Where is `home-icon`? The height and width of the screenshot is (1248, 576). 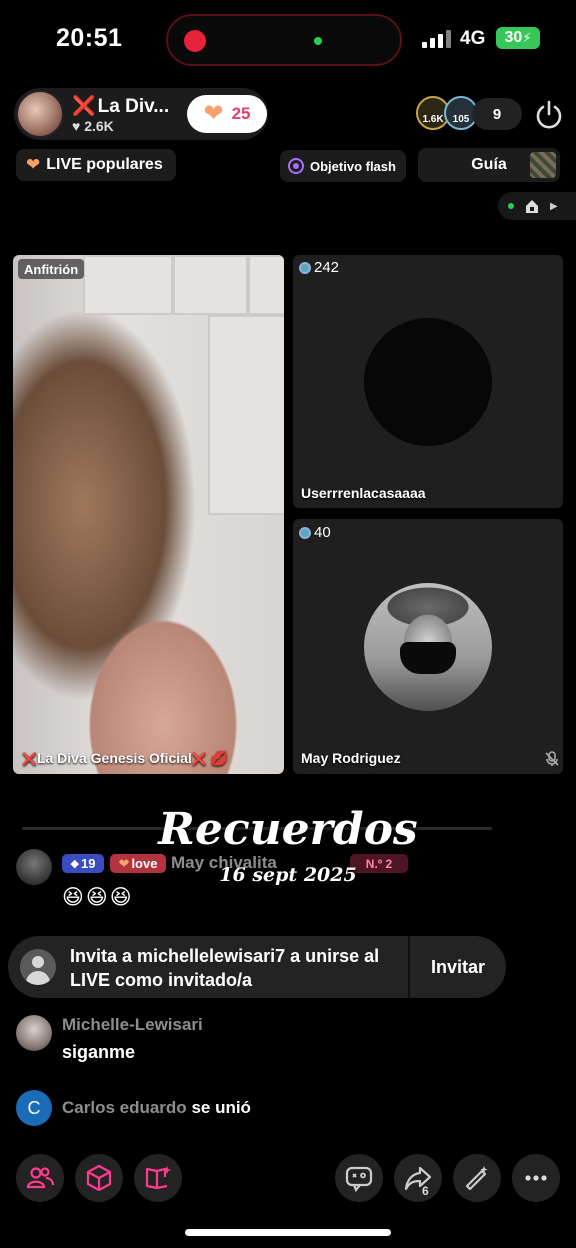
home-icon is located at coordinates (532, 206).